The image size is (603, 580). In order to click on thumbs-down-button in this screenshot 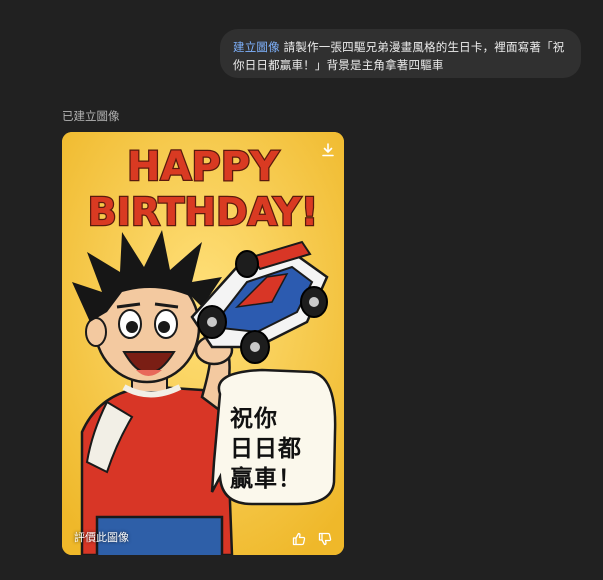, I will do `click(325, 539)`.